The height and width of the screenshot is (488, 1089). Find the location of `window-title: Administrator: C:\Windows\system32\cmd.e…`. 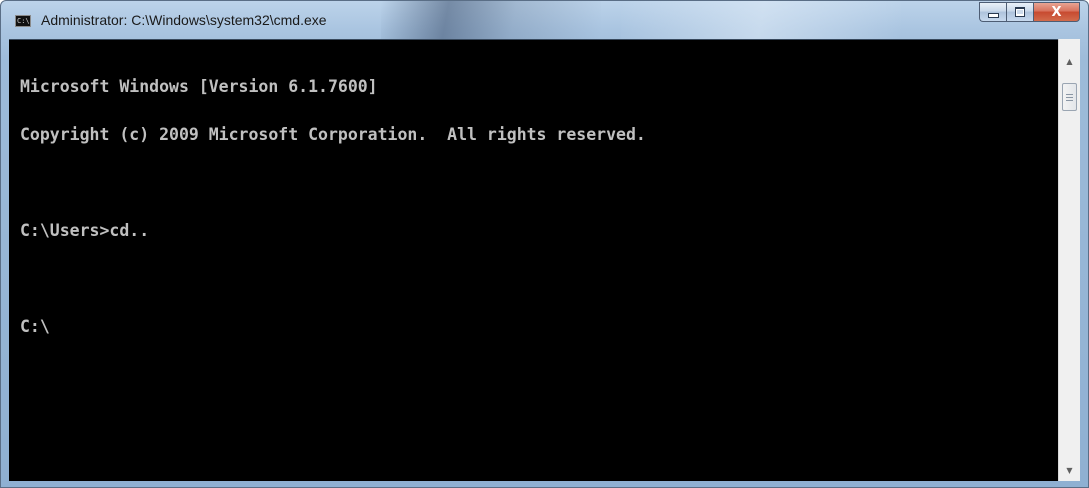

window-title: Administrator: C:\Windows\system32\cmd.e… is located at coordinates (184, 20).